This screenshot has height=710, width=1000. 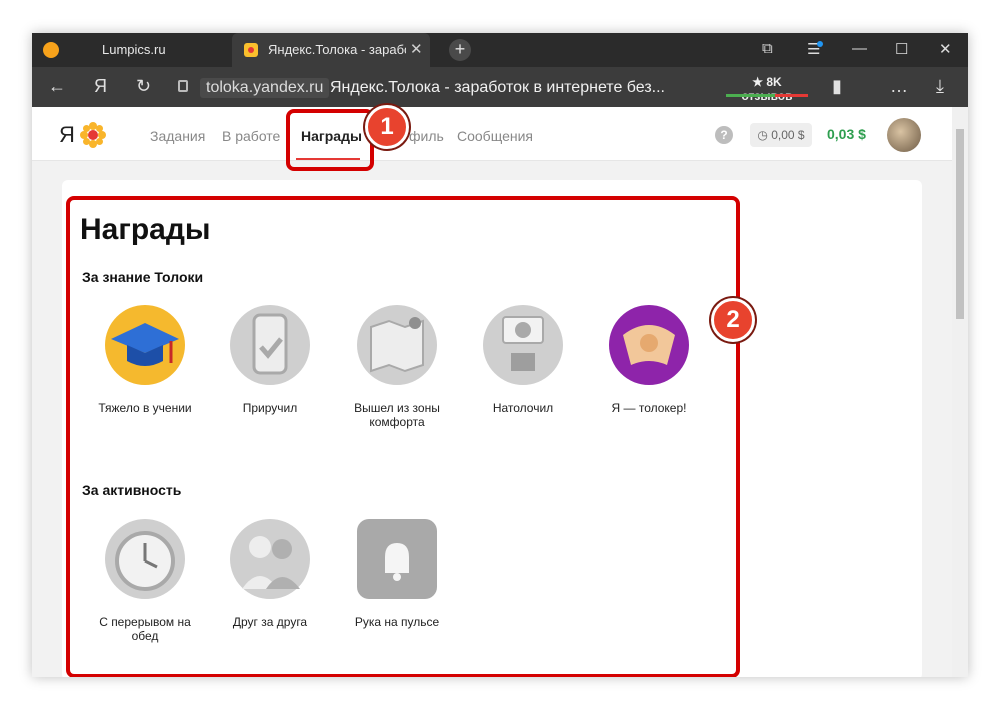 I want to click on nav-tasks: Задания, so click(x=177, y=136).